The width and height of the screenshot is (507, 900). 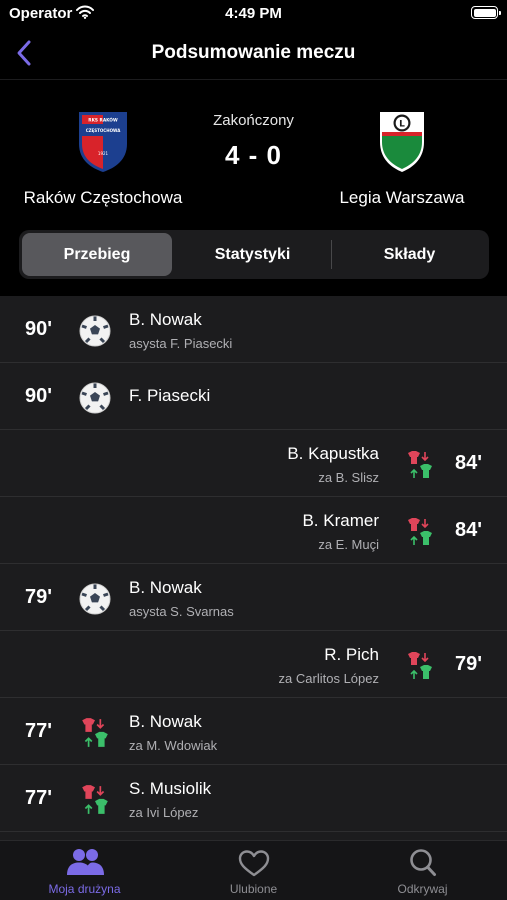 What do you see at coordinates (85, 862) in the screenshot?
I see `team-icon` at bounding box center [85, 862].